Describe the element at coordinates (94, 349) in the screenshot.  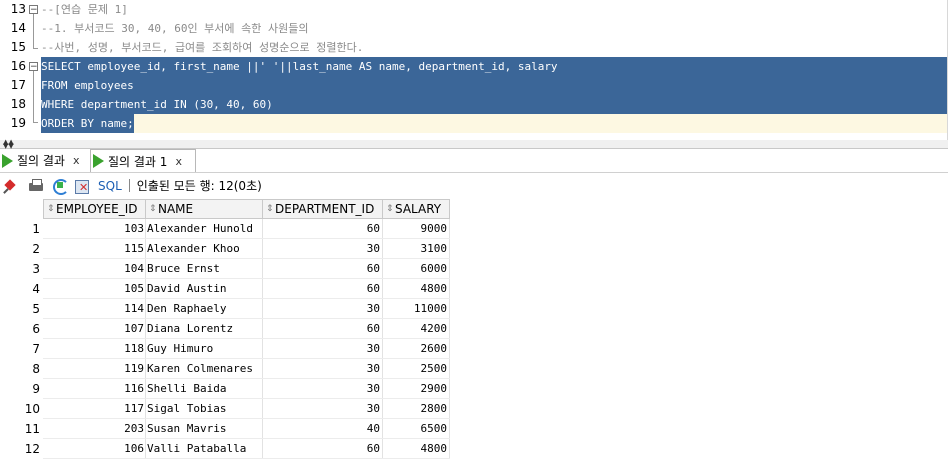
I see `cell-employee-id: 118` at that location.